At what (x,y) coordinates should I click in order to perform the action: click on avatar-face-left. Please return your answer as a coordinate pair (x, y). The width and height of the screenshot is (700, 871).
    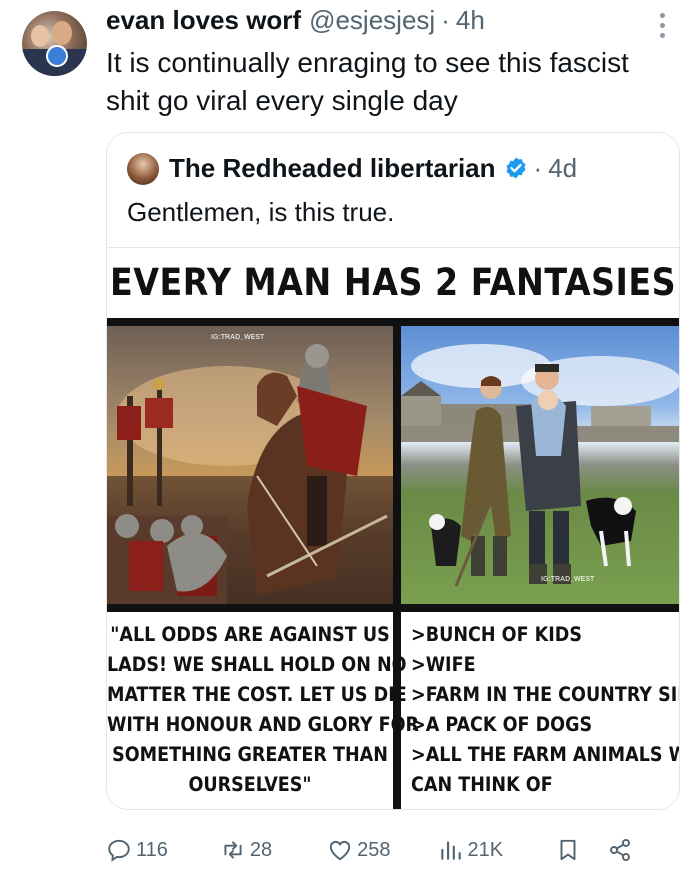
    Looking at the image, I should click on (40, 36).